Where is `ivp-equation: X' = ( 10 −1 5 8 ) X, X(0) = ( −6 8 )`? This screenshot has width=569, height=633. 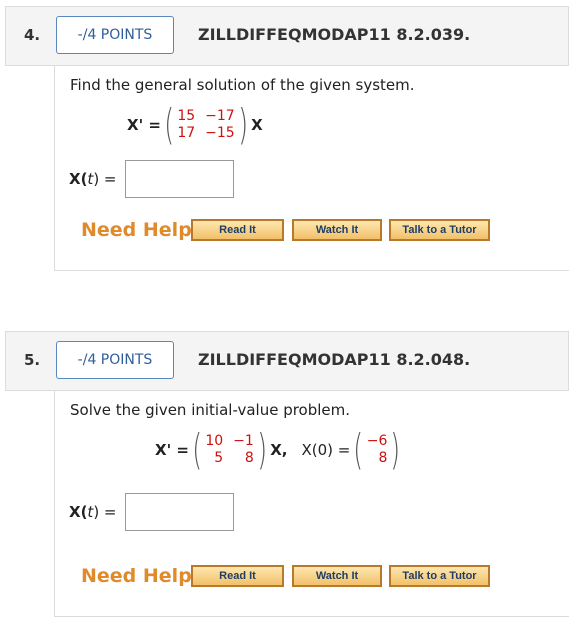 ivp-equation: X' = ( 10 −1 5 8 ) X, X(0) = ( −6 8 ) is located at coordinates (279, 450).